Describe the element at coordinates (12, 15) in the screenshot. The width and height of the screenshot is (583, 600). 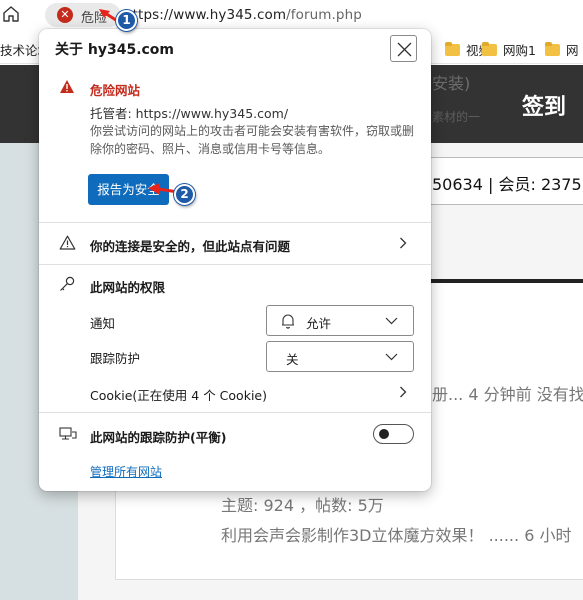
I see `home-icon` at that location.